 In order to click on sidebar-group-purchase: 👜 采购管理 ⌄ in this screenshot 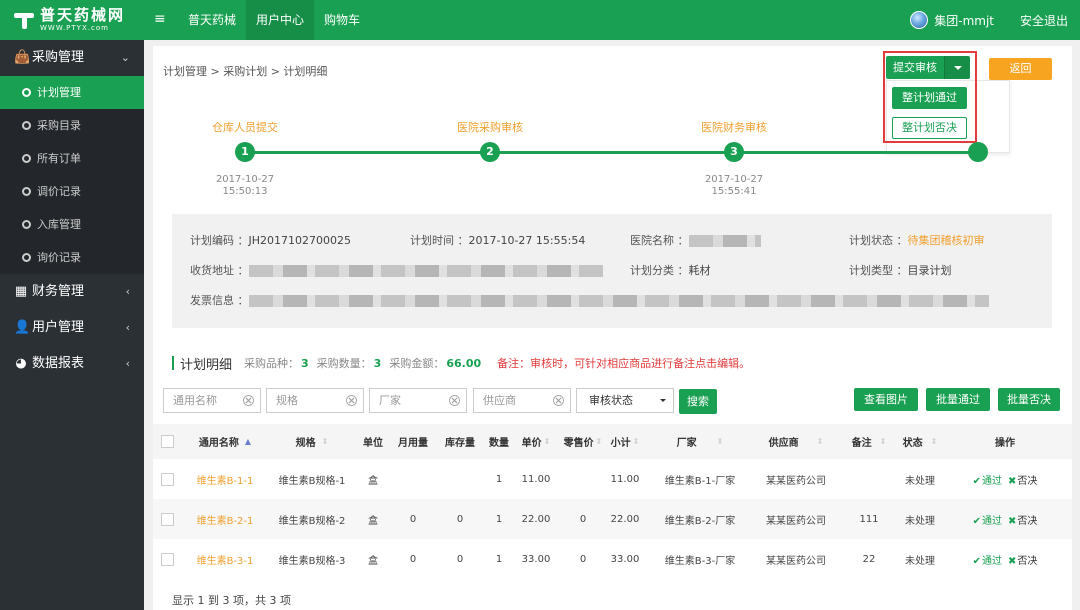, I will do `click(72, 58)`.